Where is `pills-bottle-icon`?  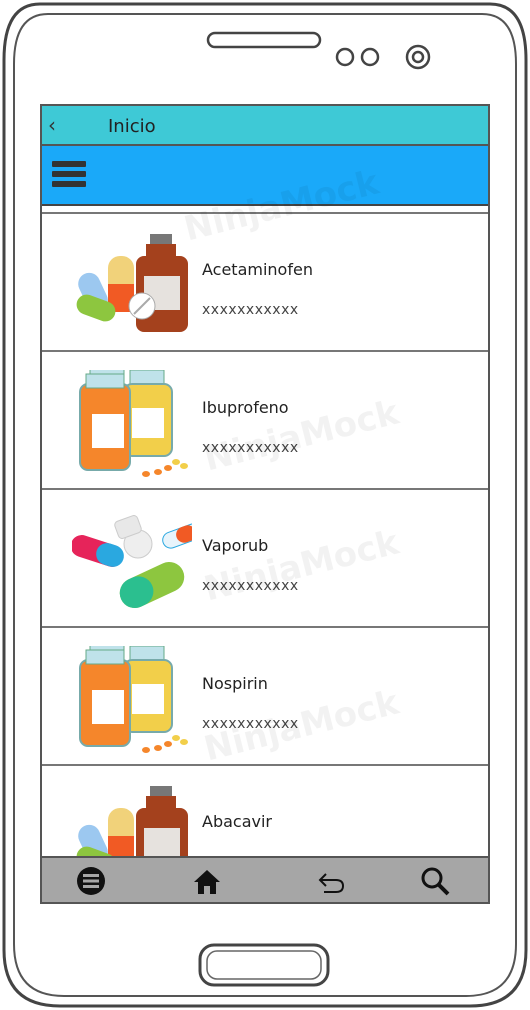 pills-bottle-icon is located at coordinates (132, 283).